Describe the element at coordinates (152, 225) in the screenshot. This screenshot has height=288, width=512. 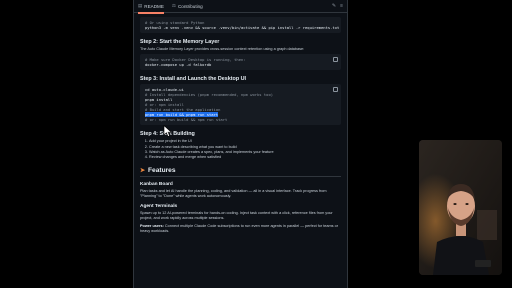
I see `power-users-label: Power users:` at that location.